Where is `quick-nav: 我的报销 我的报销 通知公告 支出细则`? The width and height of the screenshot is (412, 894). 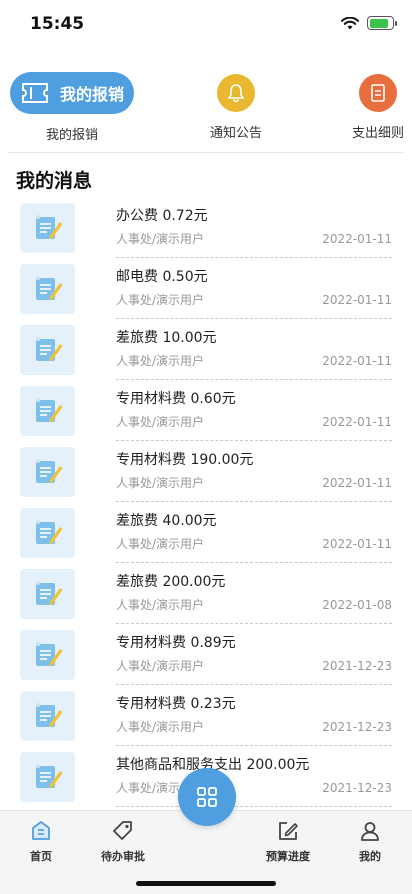 quick-nav: 我的报销 我的报销 通知公告 支出细则 is located at coordinates (206, 107).